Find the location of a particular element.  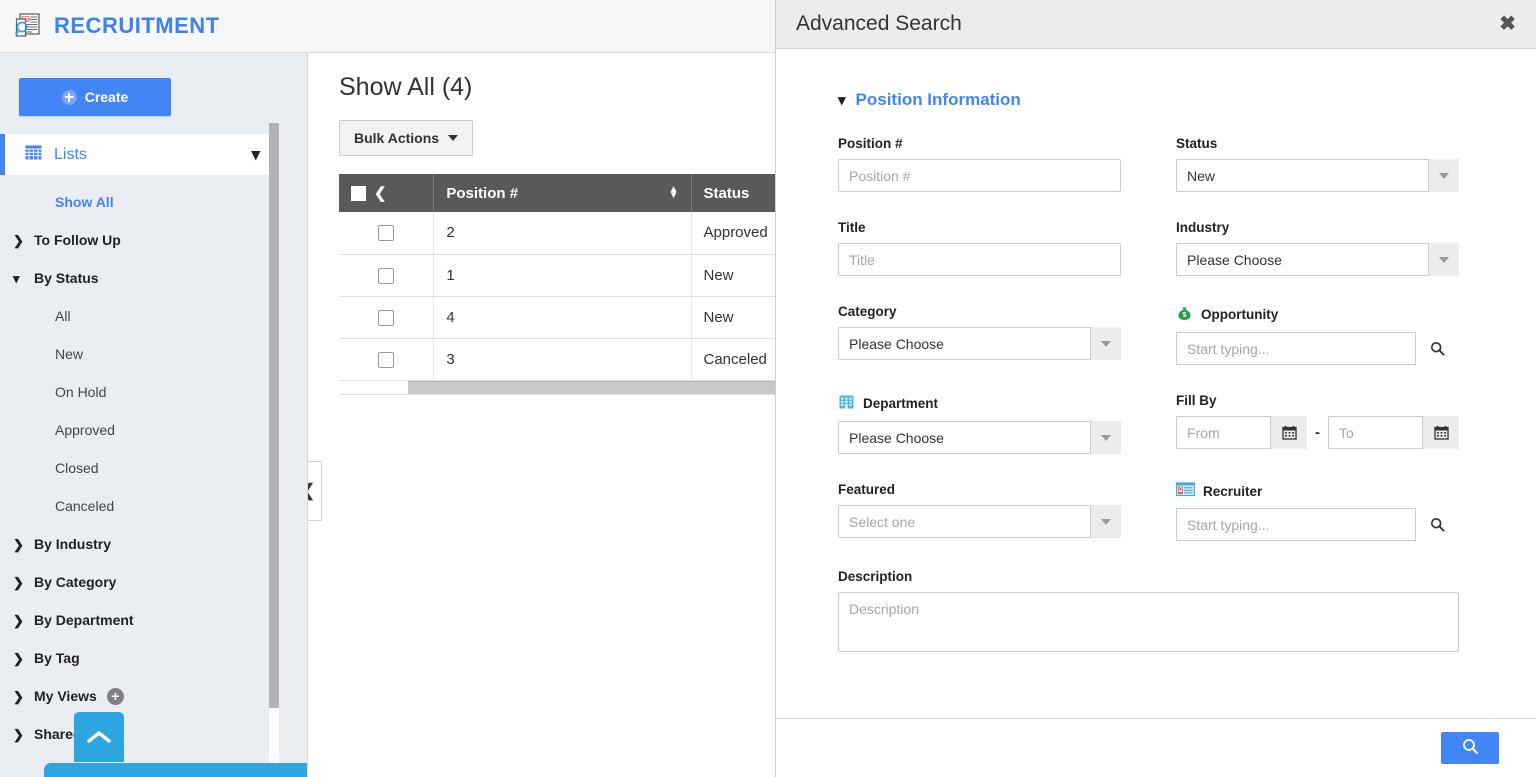

sidebar-item-on-hold: On Hold is located at coordinates (153, 392).